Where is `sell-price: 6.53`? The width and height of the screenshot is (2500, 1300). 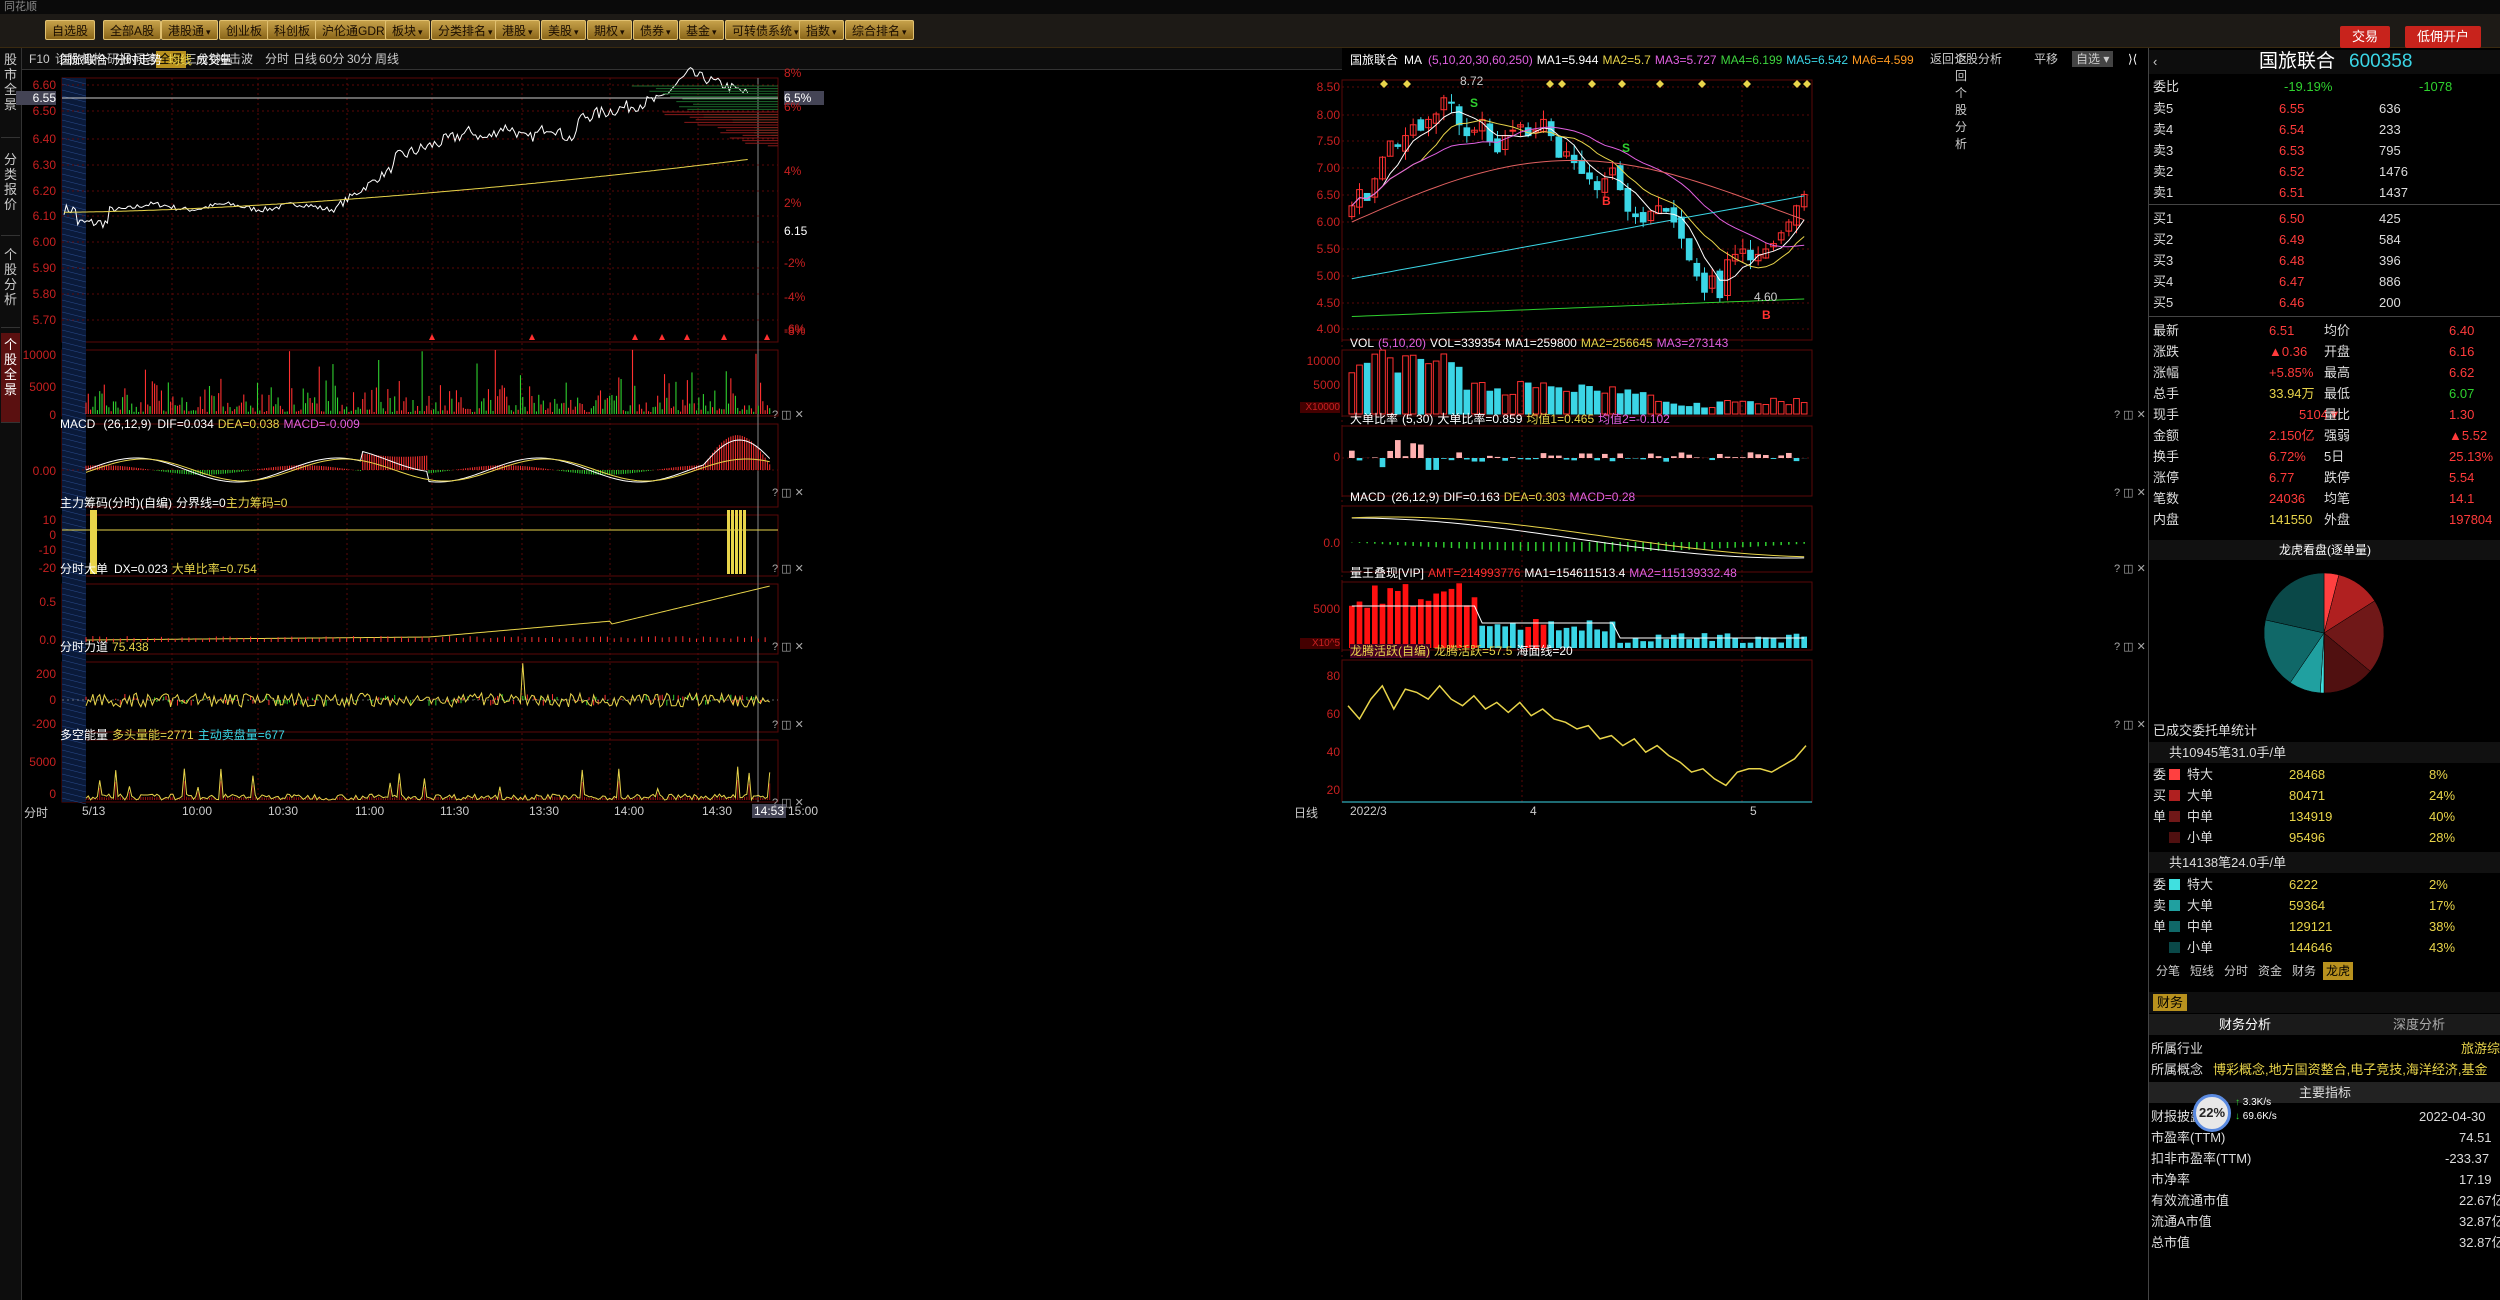
sell-price: 6.53 is located at coordinates (2292, 150).